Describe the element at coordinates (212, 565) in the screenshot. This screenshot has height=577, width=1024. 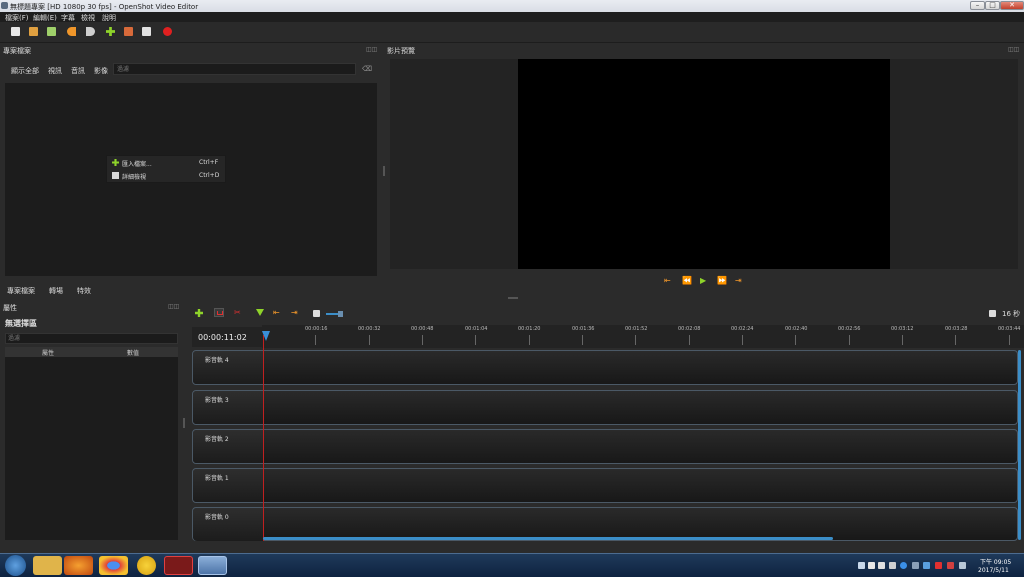
I see `openshot-icon` at that location.